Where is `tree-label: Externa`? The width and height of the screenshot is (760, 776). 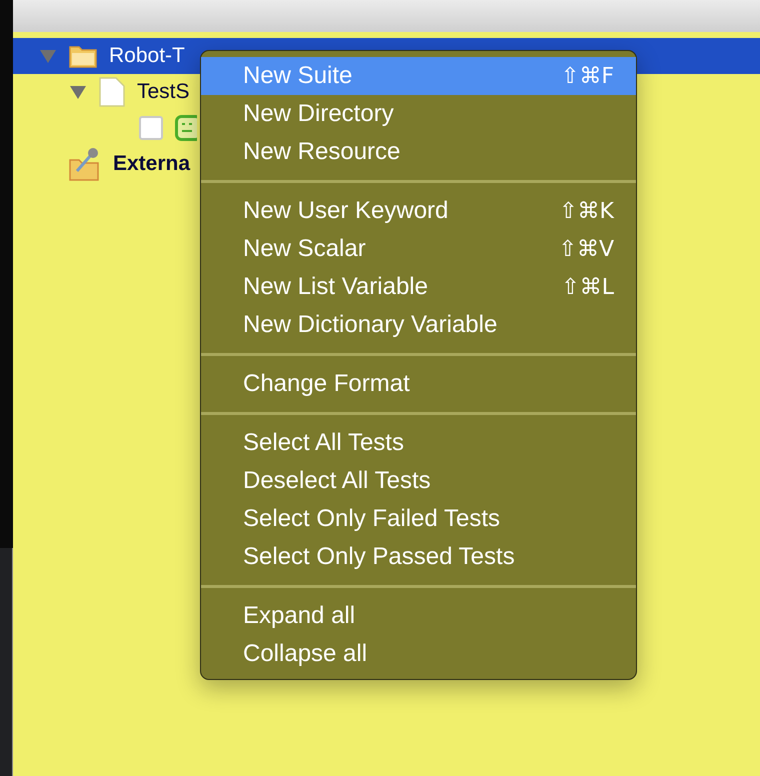 tree-label: Externa is located at coordinates (151, 164).